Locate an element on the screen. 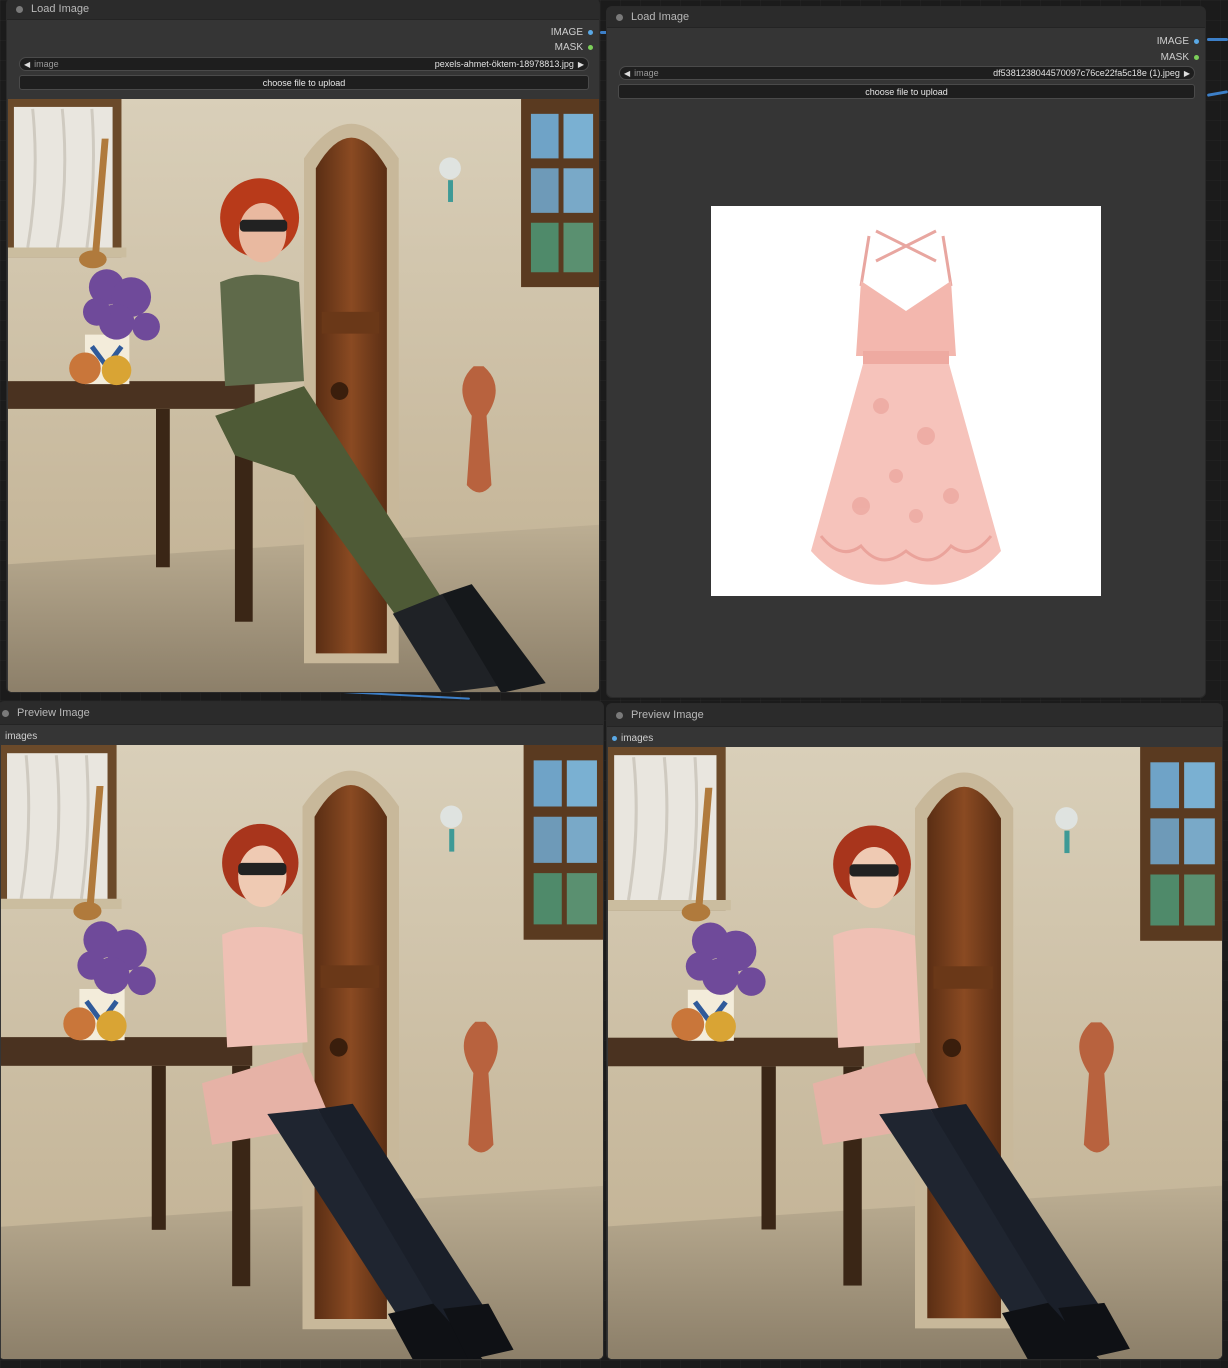 The width and height of the screenshot is (1228, 1368). combo-value: pexels-ahmet-öktem-18978813.jpg is located at coordinates (504, 64).